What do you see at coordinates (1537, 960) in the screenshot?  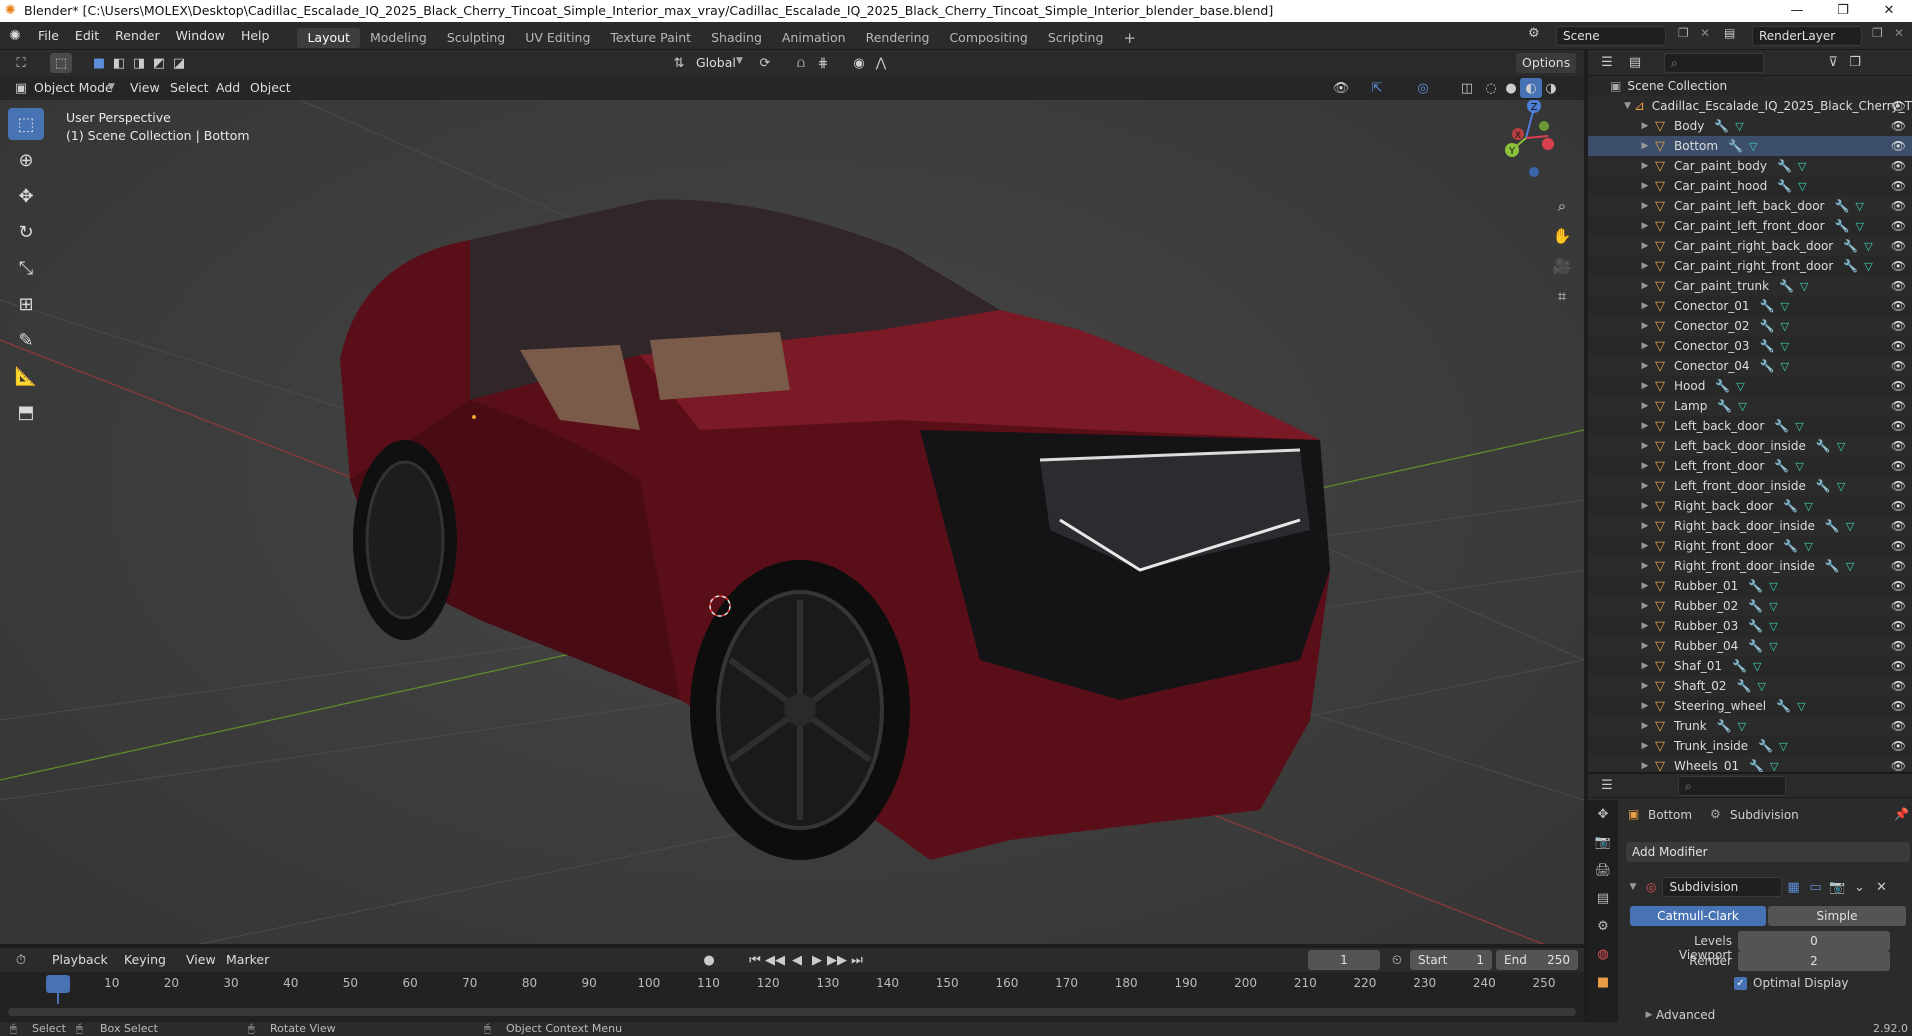 I see `end-frame-field: End 250` at bounding box center [1537, 960].